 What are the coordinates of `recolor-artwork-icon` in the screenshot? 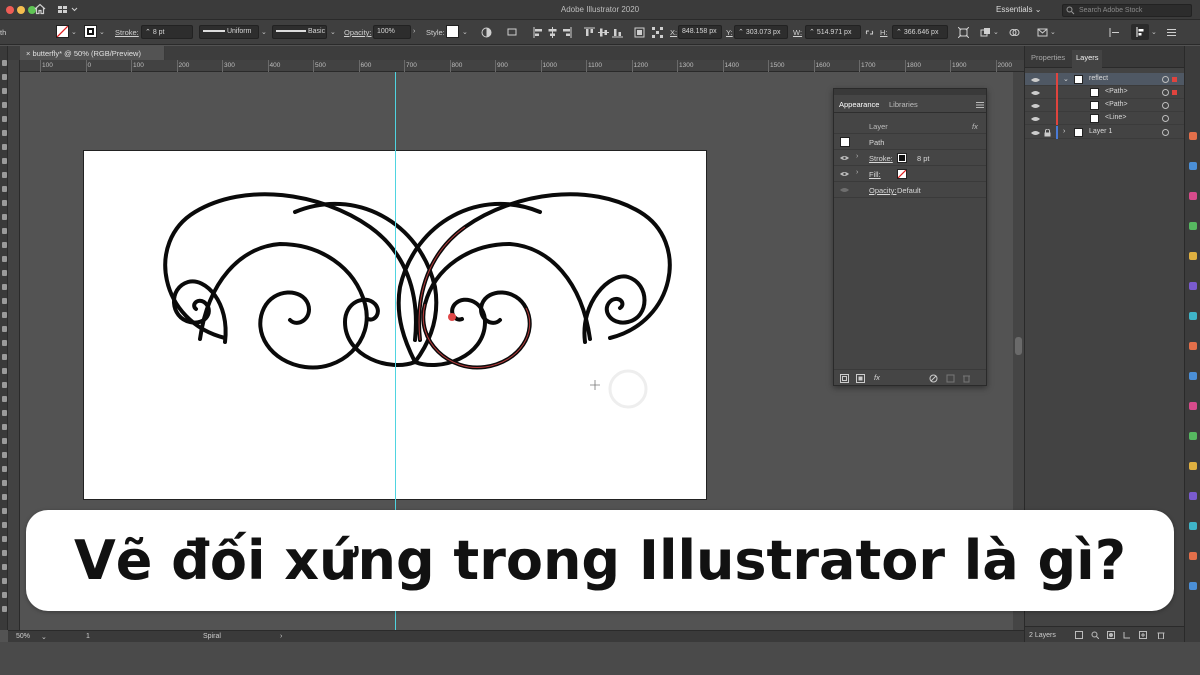 It's located at (486, 32).